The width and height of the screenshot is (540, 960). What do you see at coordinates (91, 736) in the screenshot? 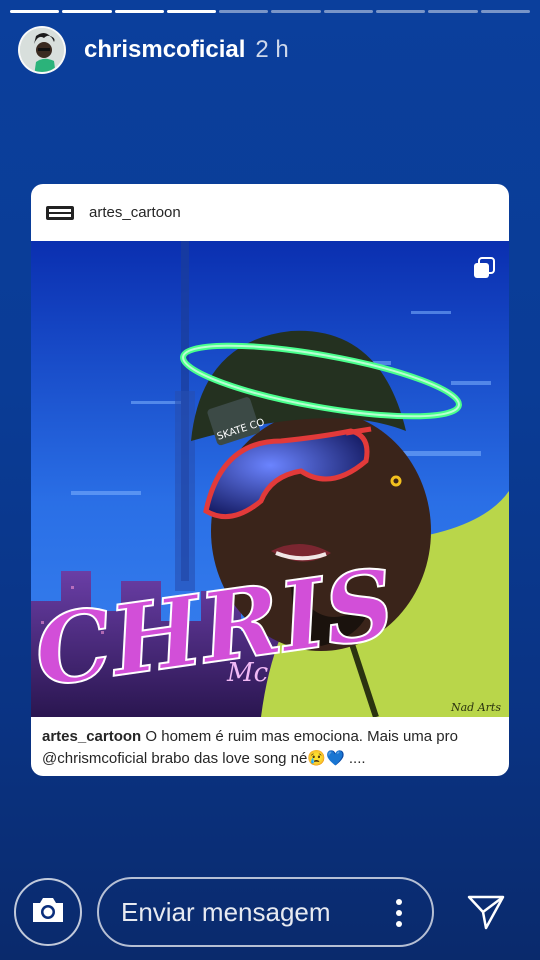
I see `caption-username: artes_cartoon` at bounding box center [91, 736].